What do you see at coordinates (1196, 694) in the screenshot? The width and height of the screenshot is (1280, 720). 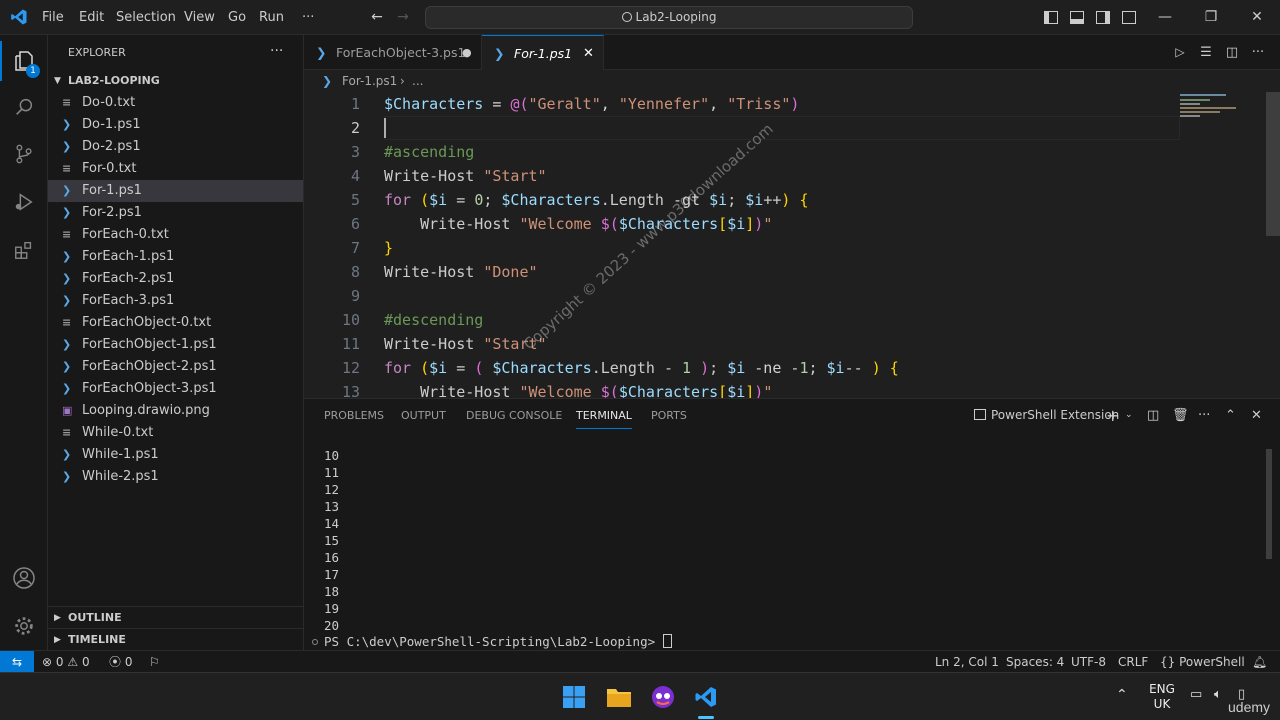 I see `network-icon: ▭` at bounding box center [1196, 694].